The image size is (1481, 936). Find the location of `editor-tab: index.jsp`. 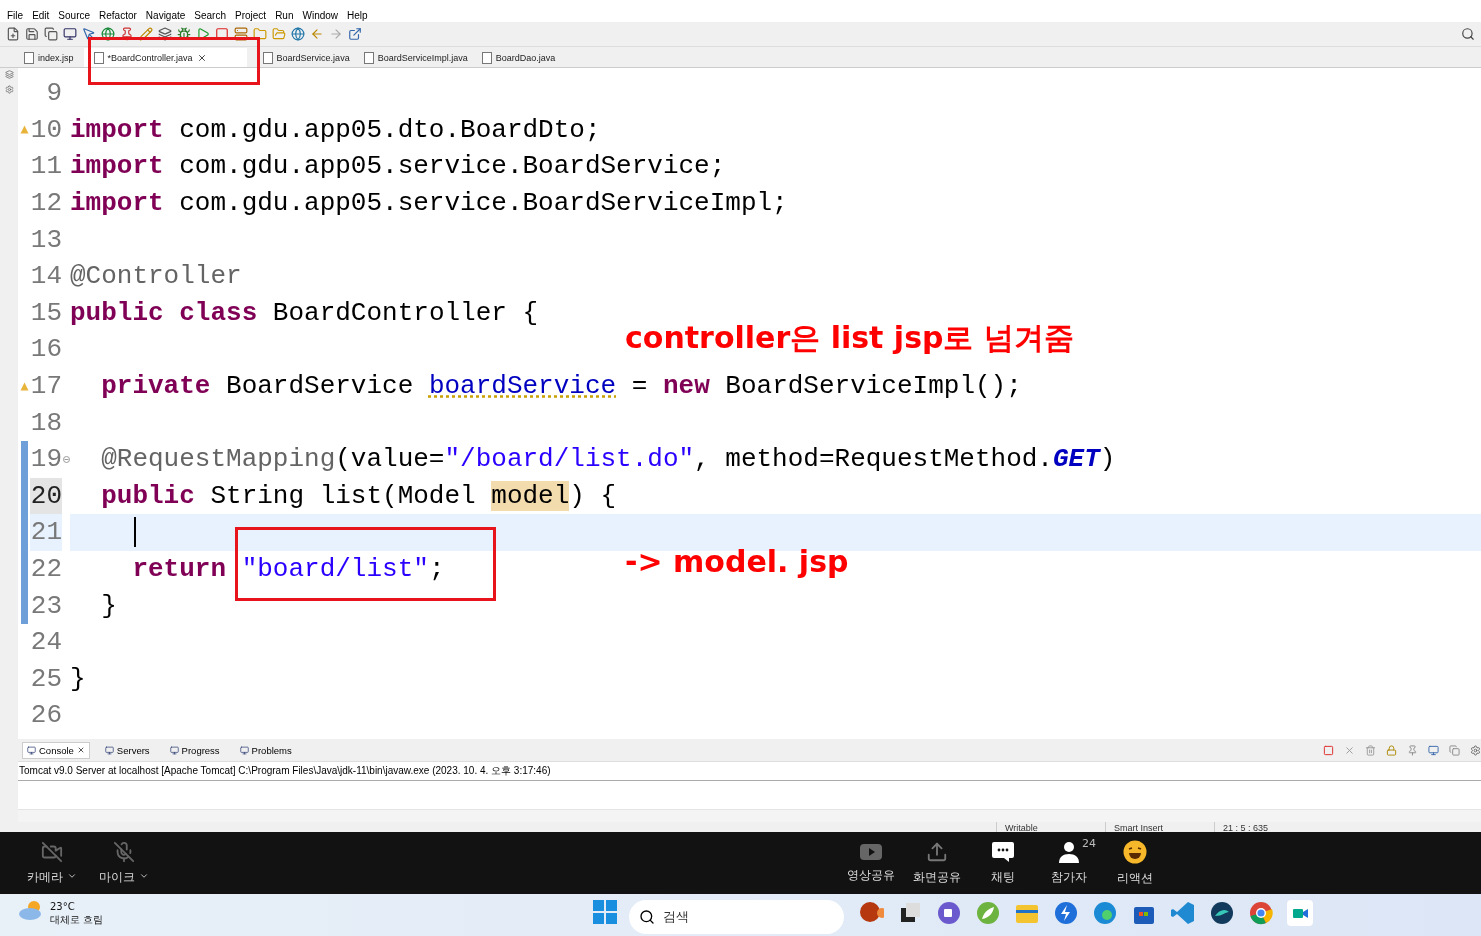

editor-tab: index.jsp is located at coordinates (52, 57).